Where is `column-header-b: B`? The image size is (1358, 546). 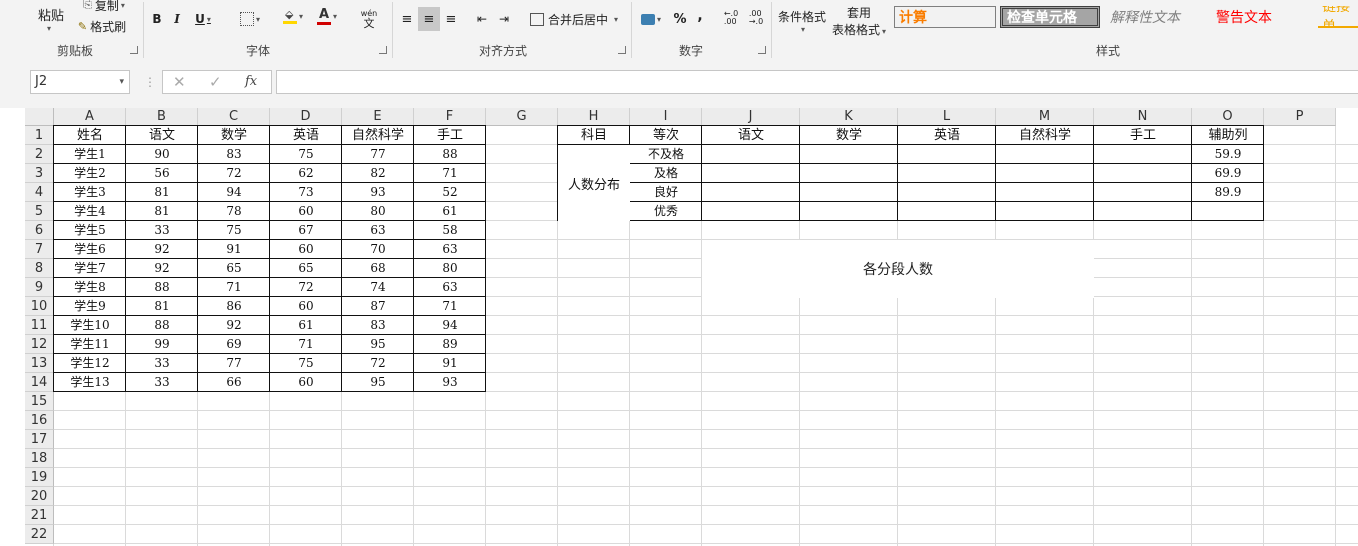 column-header-b: B is located at coordinates (162, 117).